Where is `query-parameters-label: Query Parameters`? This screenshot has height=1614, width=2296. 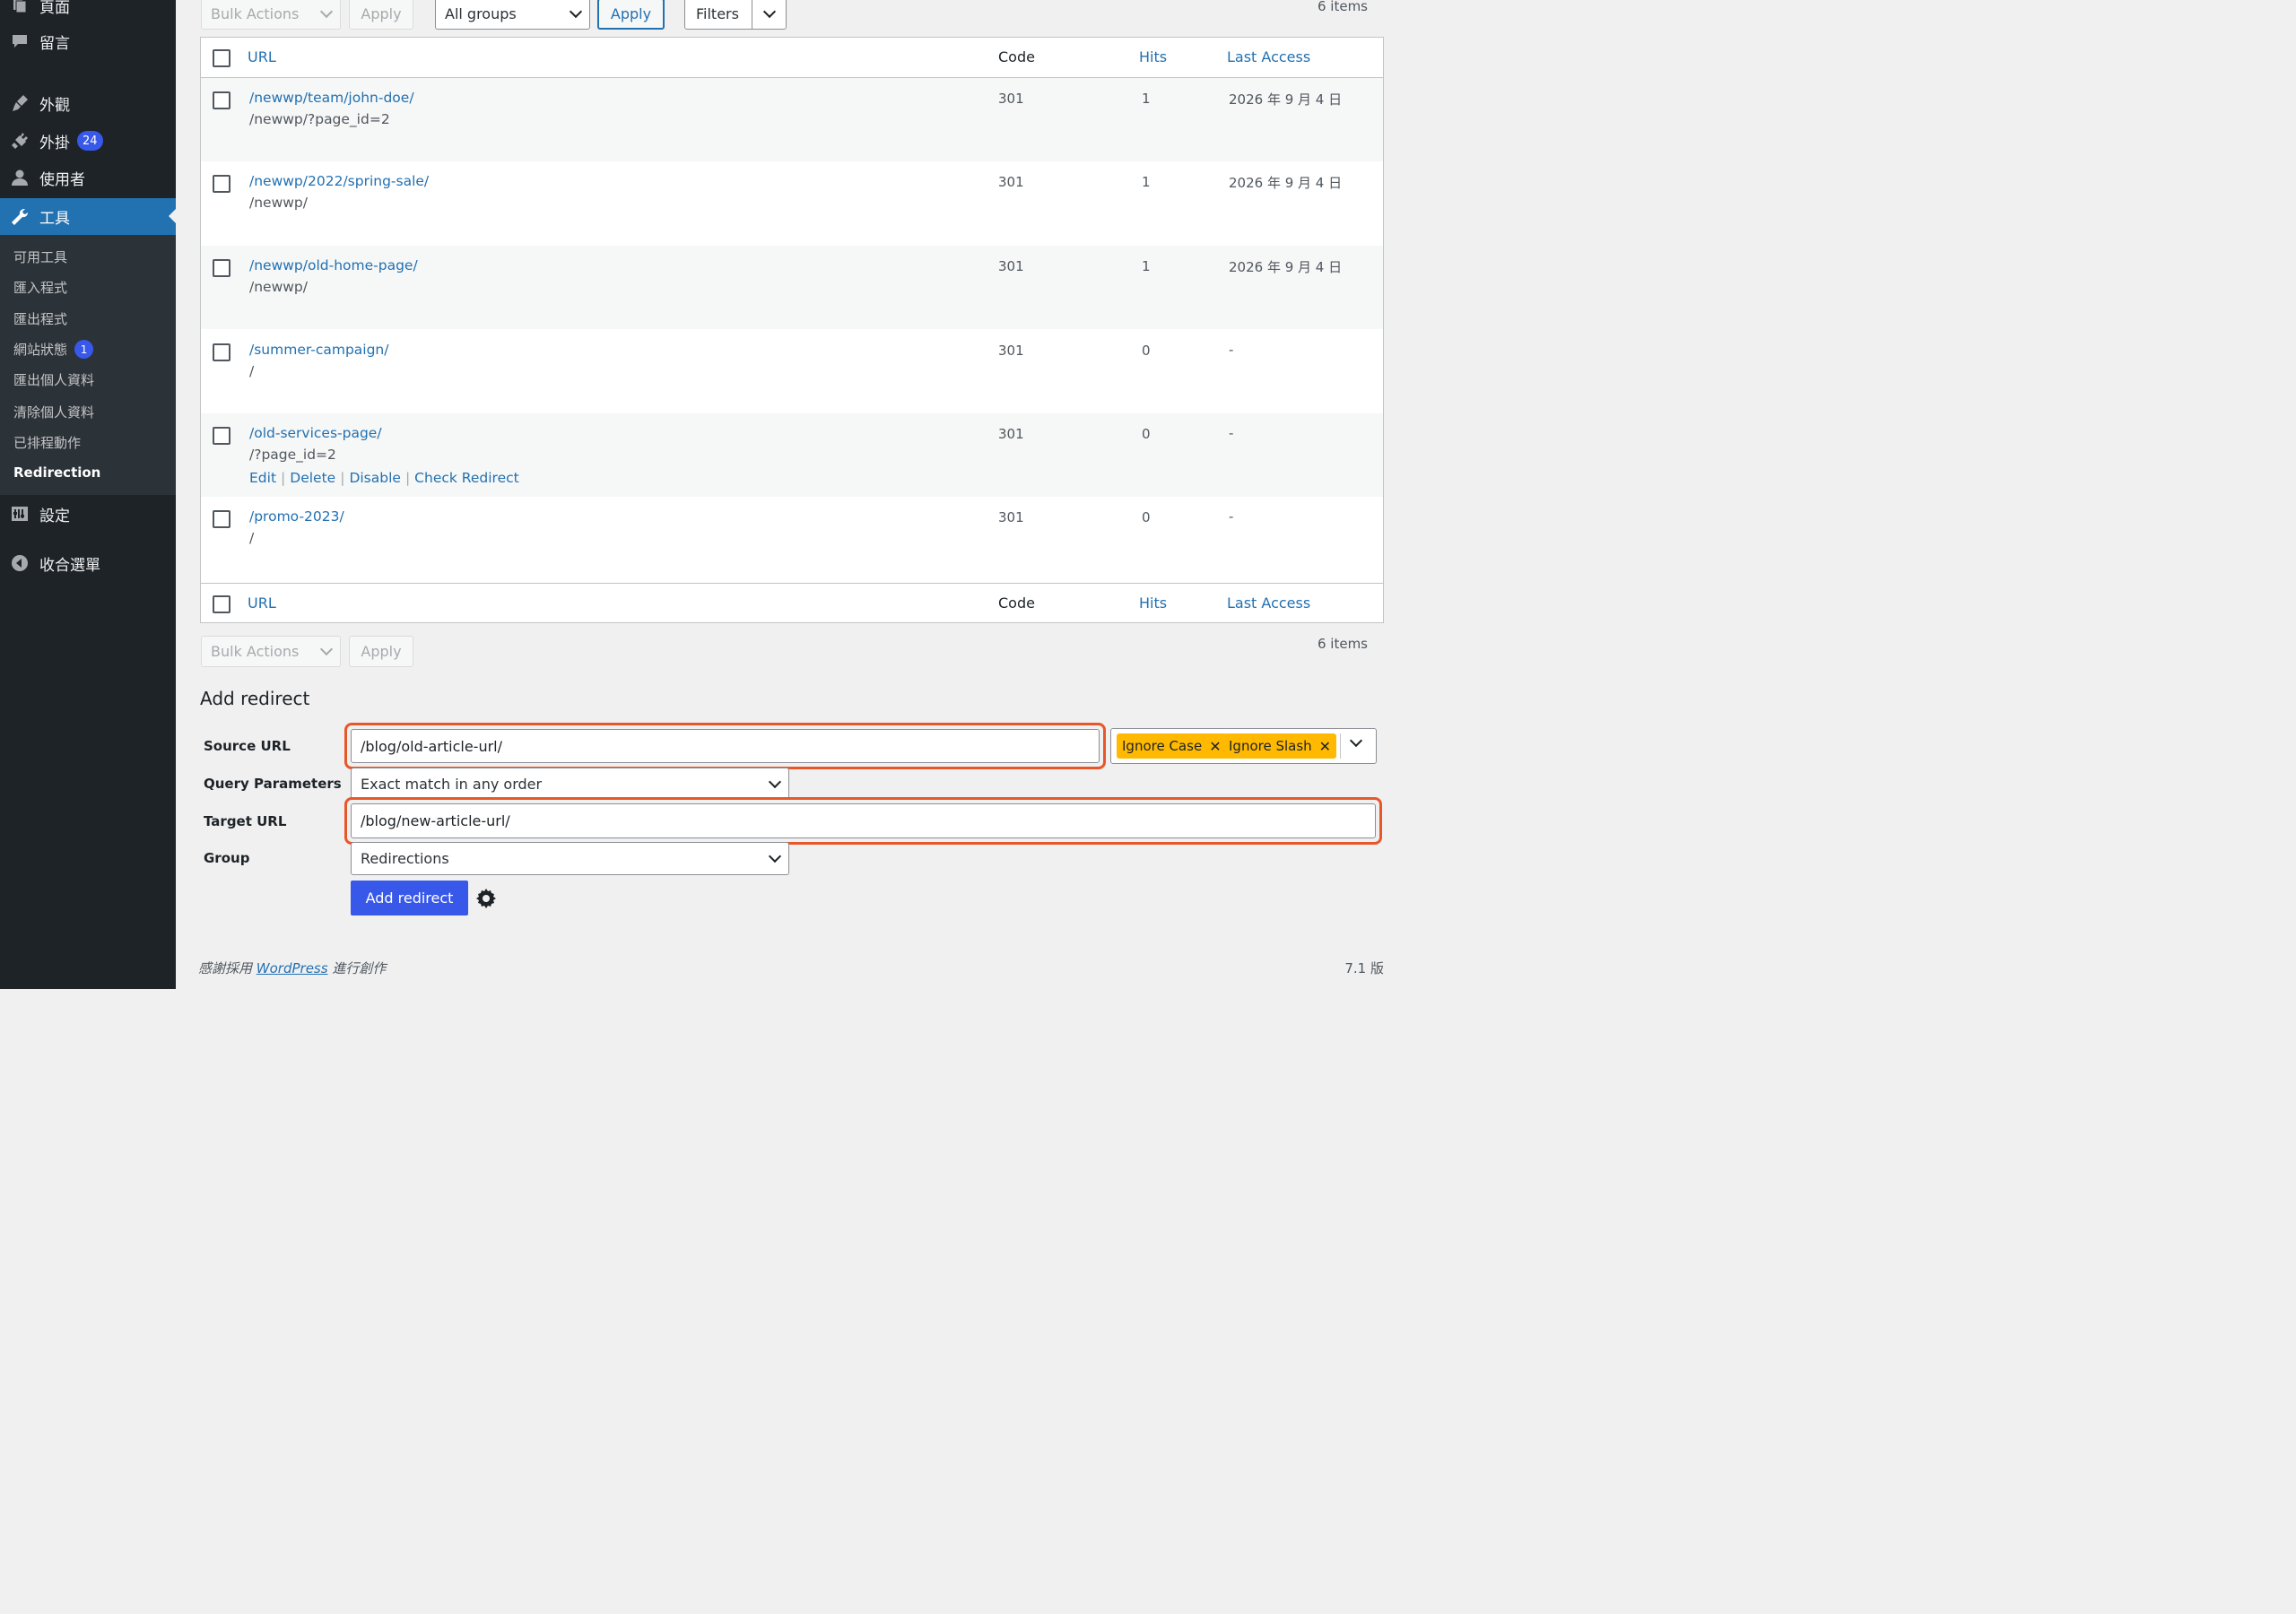 query-parameters-label: Query Parameters is located at coordinates (273, 784).